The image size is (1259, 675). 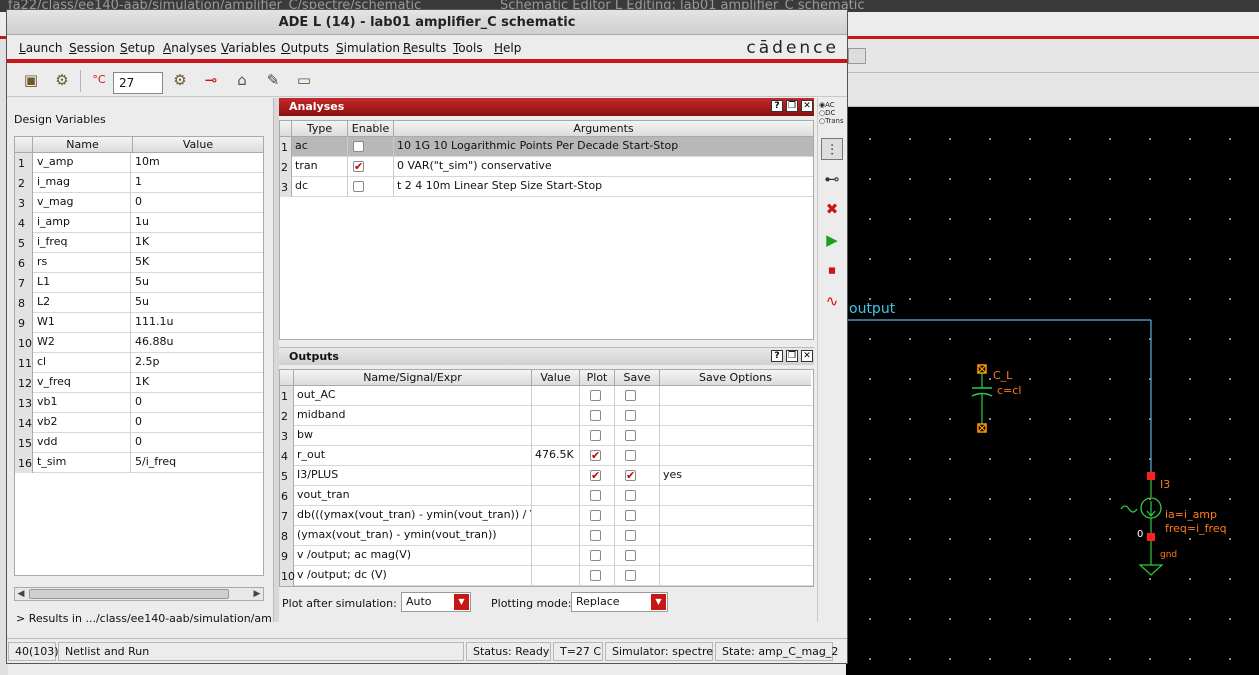 I want to click on variable-value: 1u, so click(x=199, y=223).